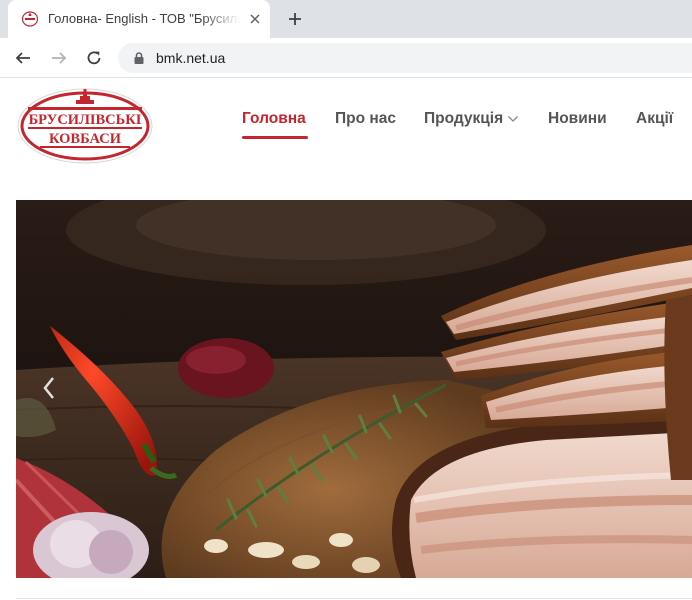  I want to click on new-tab-button, so click(295, 19).